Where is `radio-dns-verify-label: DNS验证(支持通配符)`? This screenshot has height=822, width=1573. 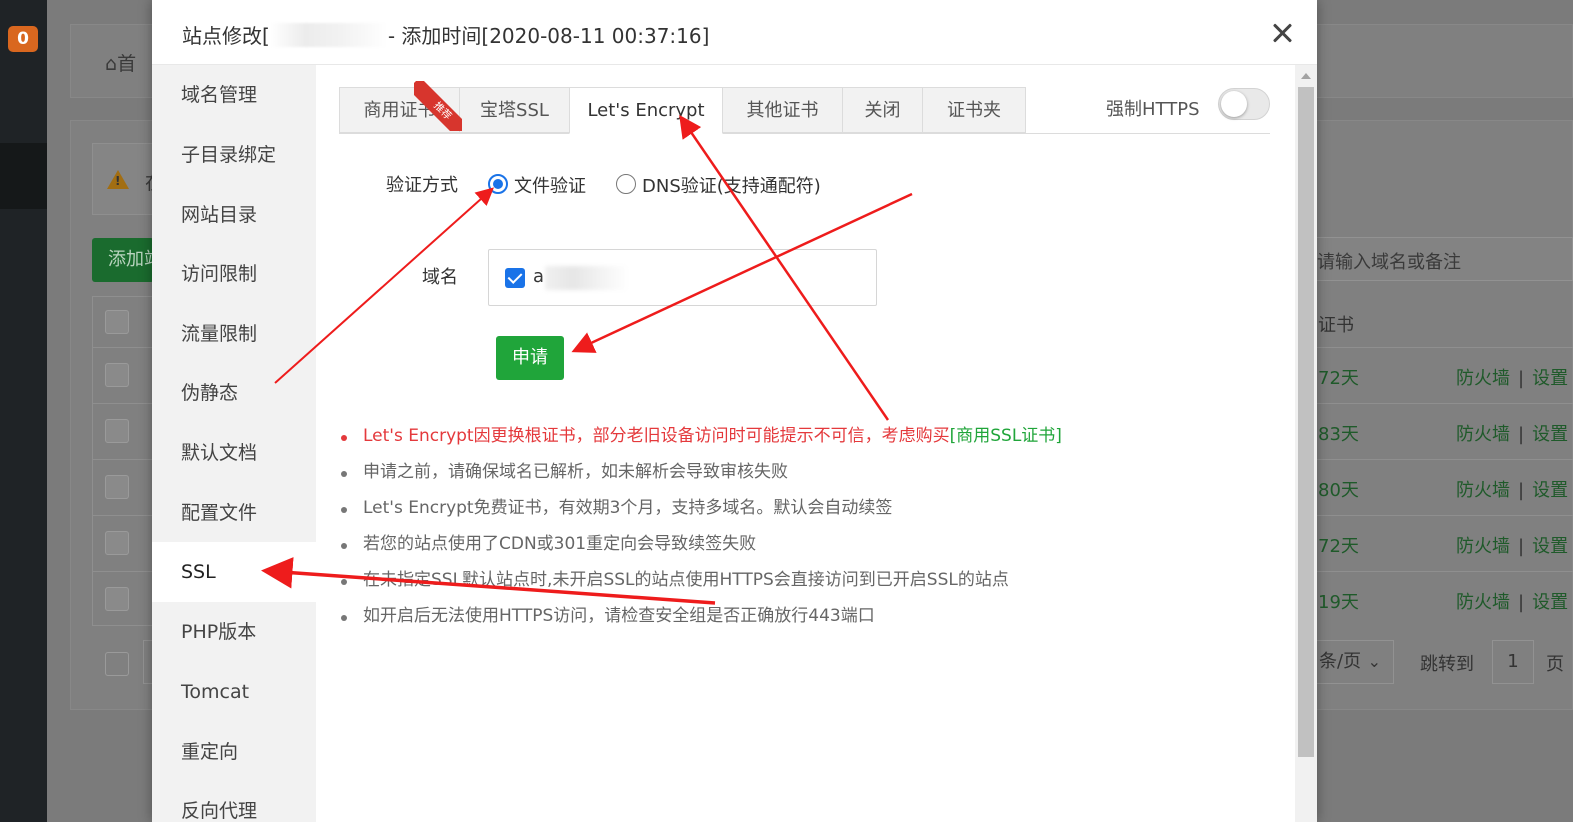
radio-dns-verify-label: DNS验证(支持通配符) is located at coordinates (731, 185).